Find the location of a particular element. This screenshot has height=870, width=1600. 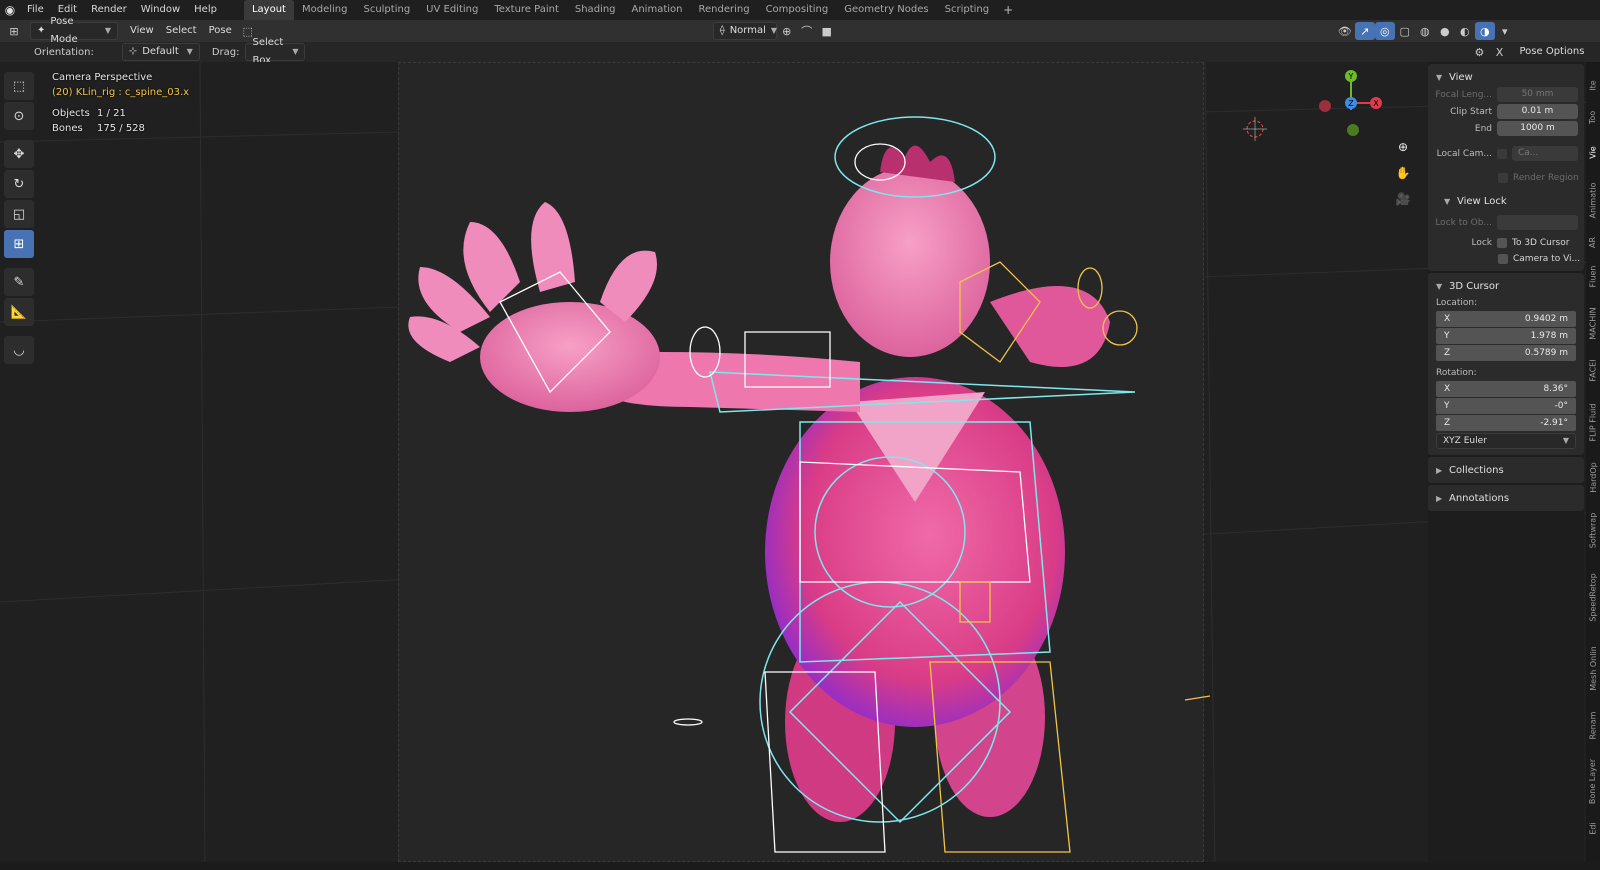

sidebar-tab-label: AR is located at coordinates (1593, 242).